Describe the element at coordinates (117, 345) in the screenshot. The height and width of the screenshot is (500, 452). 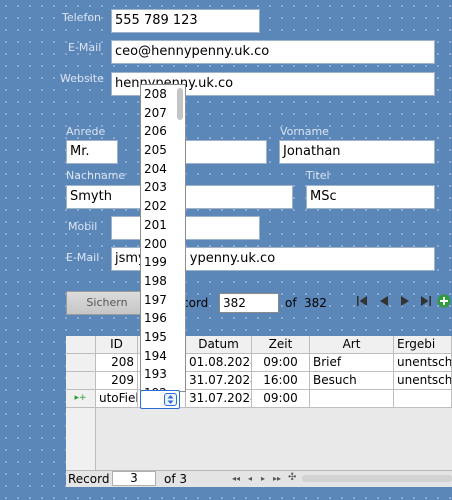
I see `column-header-id: ID` at that location.